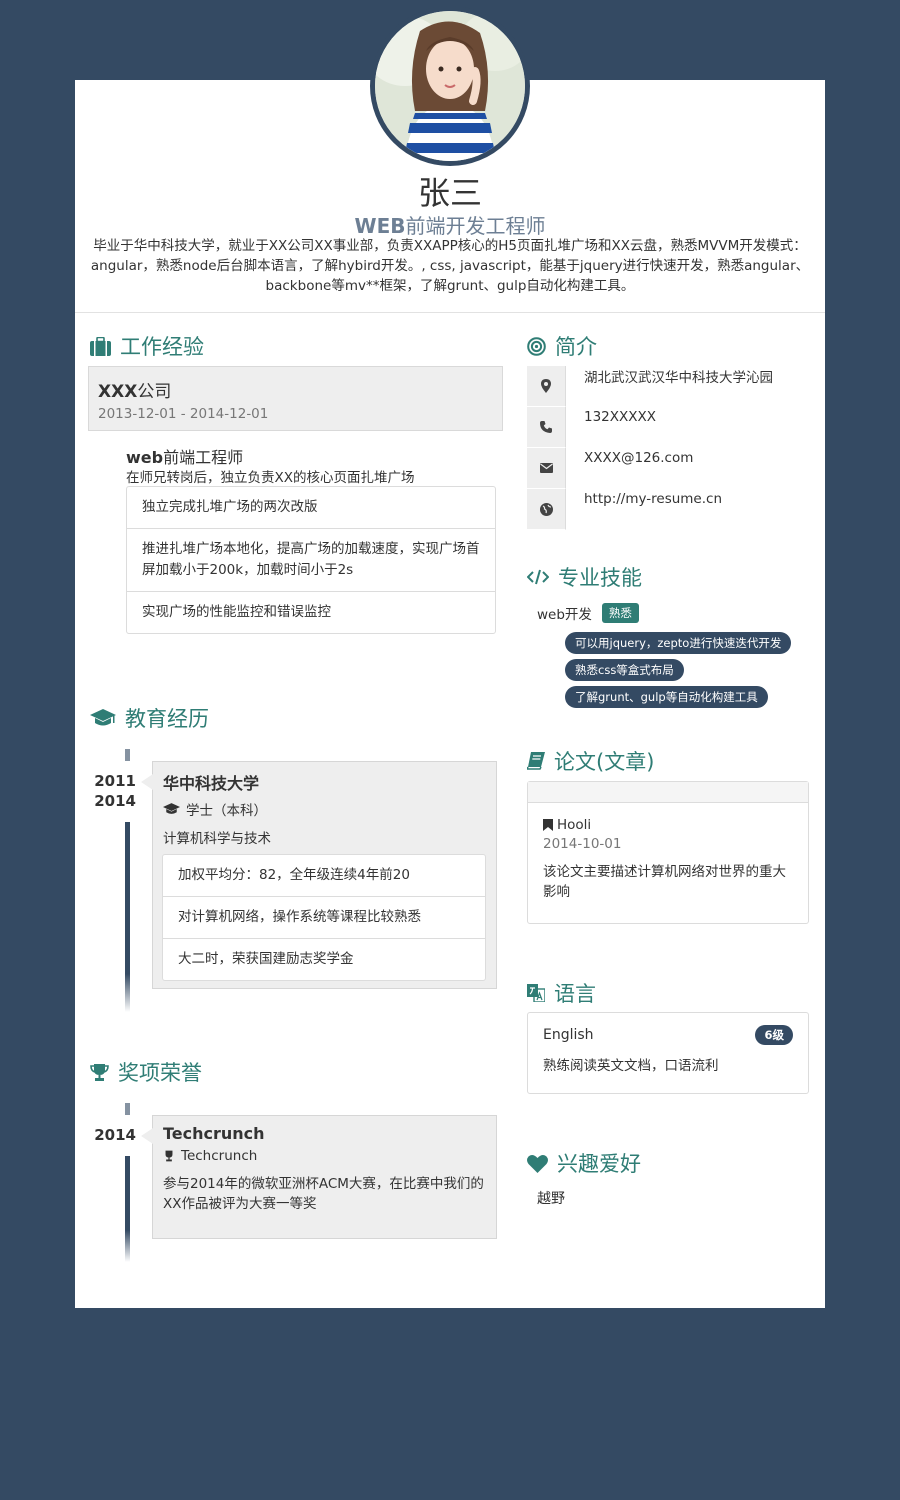 Image resolution: width=900 pixels, height=1500 pixels. What do you see at coordinates (536, 993) in the screenshot?
I see `translate-icon` at bounding box center [536, 993].